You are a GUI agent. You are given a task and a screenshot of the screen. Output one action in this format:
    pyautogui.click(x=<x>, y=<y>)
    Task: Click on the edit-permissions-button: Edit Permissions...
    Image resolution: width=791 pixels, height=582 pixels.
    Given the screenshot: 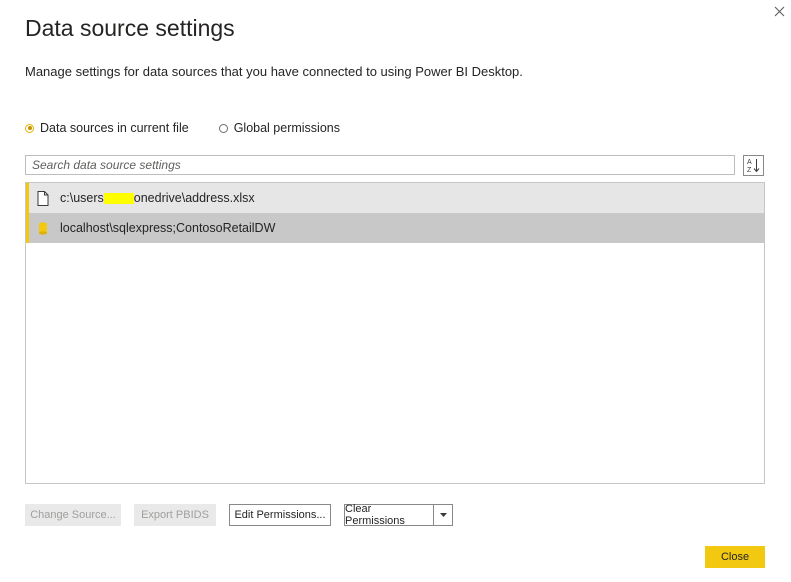 What is the action you would take?
    pyautogui.click(x=280, y=515)
    